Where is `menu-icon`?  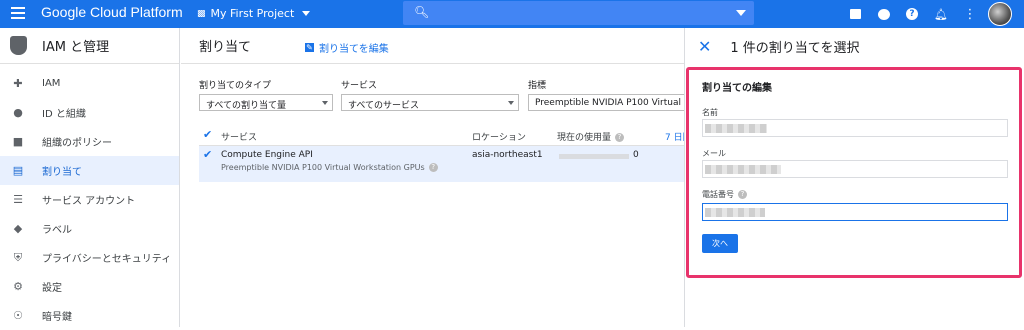
menu-icon is located at coordinates (18, 14).